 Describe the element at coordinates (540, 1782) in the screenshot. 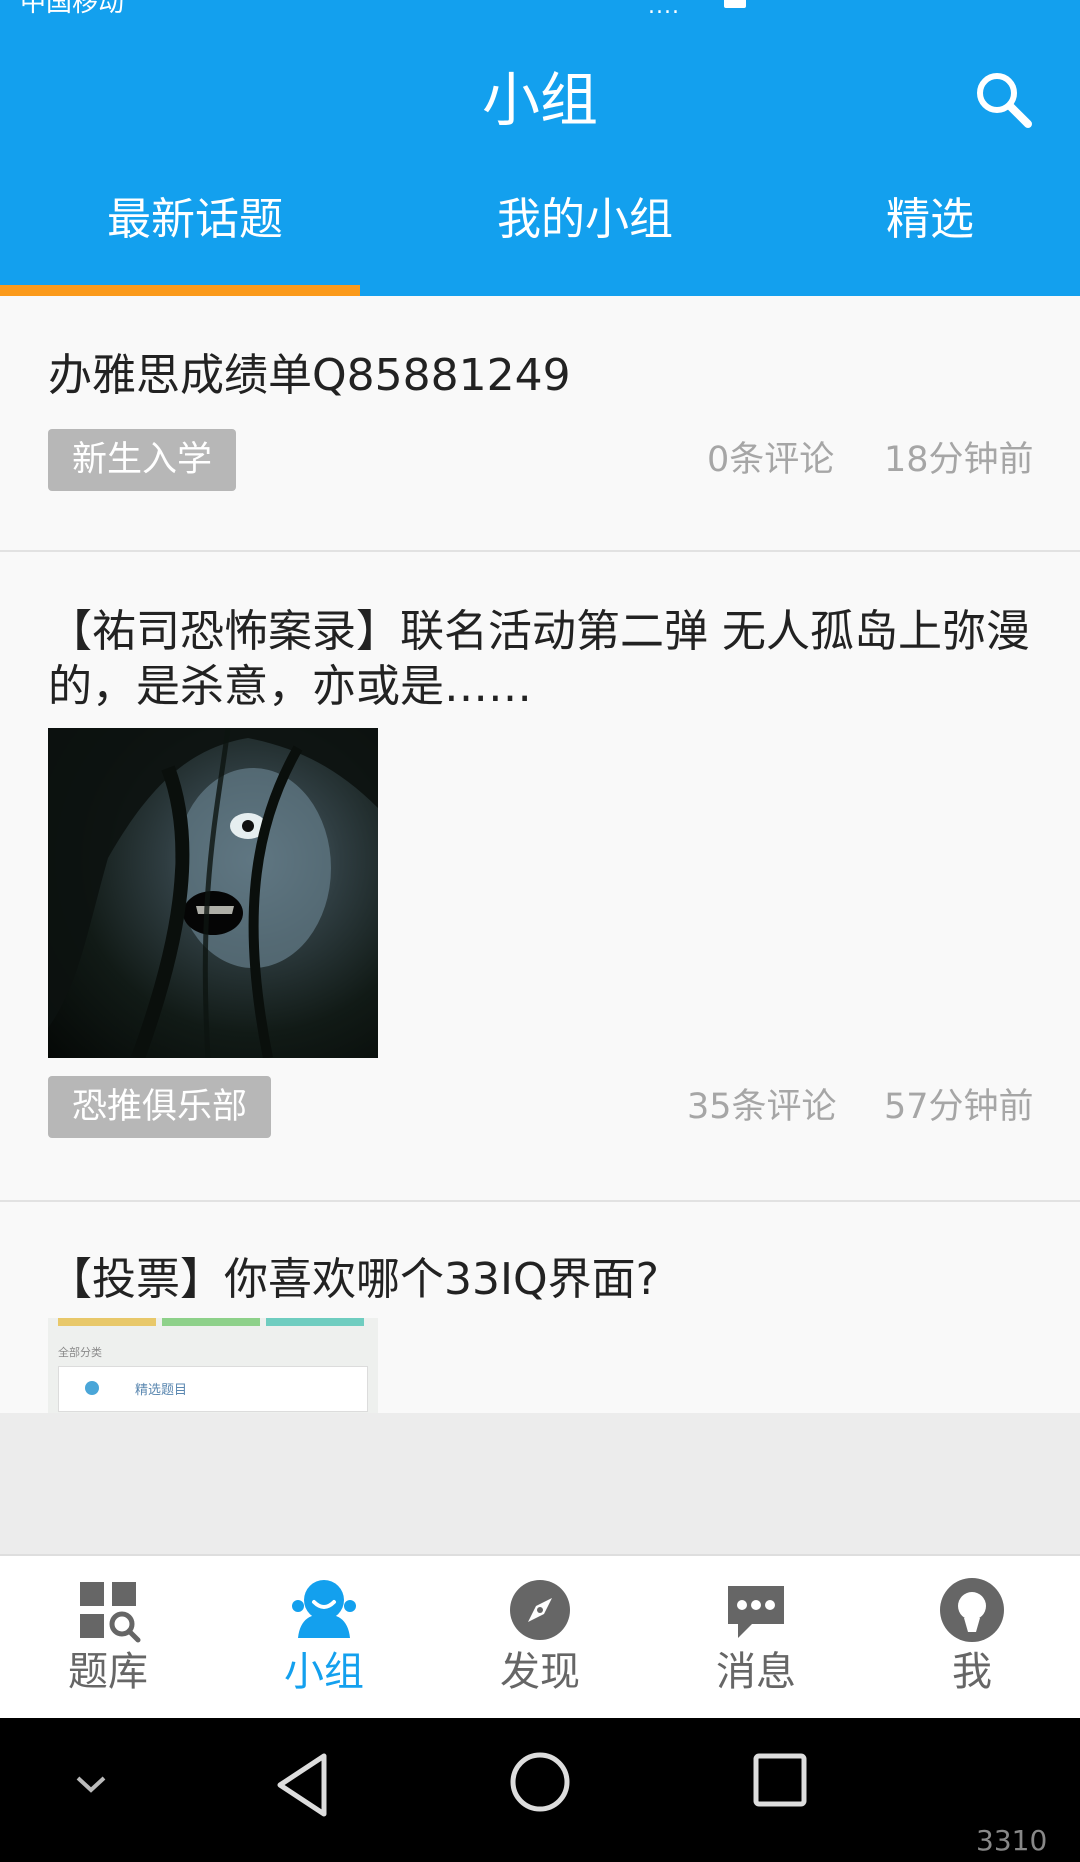

I see `home-icon` at that location.